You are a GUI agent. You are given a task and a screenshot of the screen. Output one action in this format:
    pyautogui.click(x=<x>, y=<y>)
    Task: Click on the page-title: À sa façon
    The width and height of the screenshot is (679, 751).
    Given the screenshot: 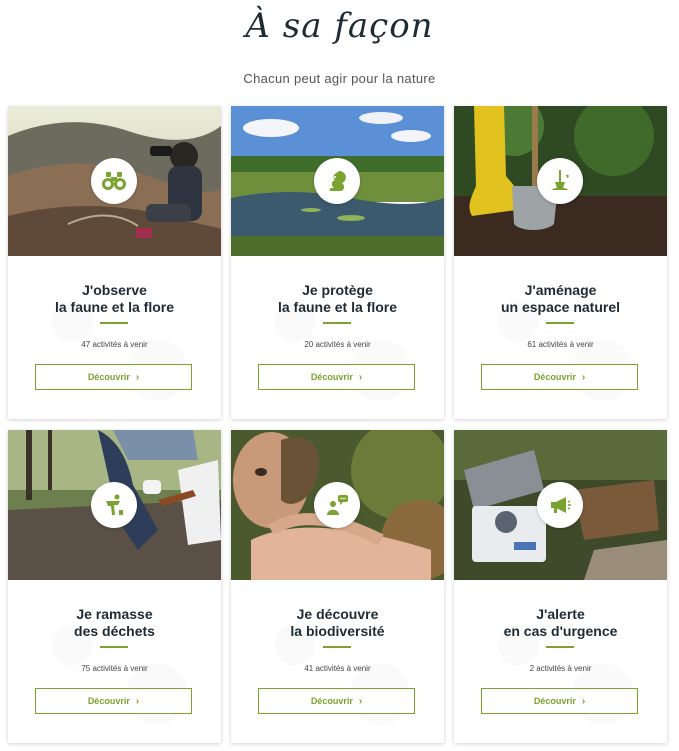 What is the action you would take?
    pyautogui.click(x=339, y=26)
    